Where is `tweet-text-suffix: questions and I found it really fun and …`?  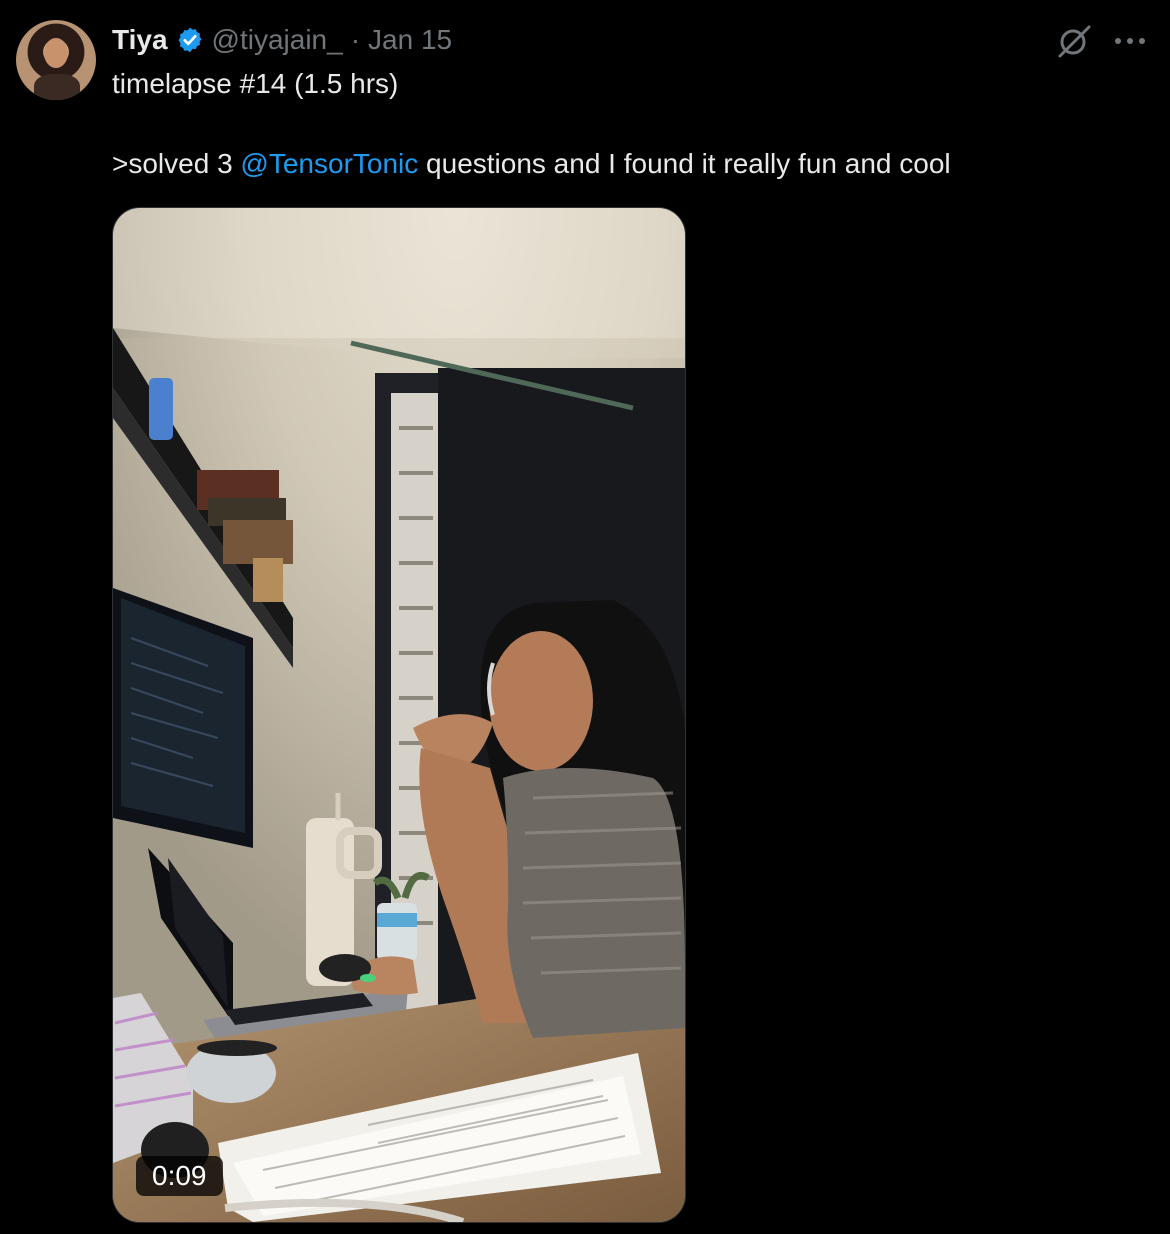 tweet-text-suffix: questions and I found it really fun and … is located at coordinates (684, 163).